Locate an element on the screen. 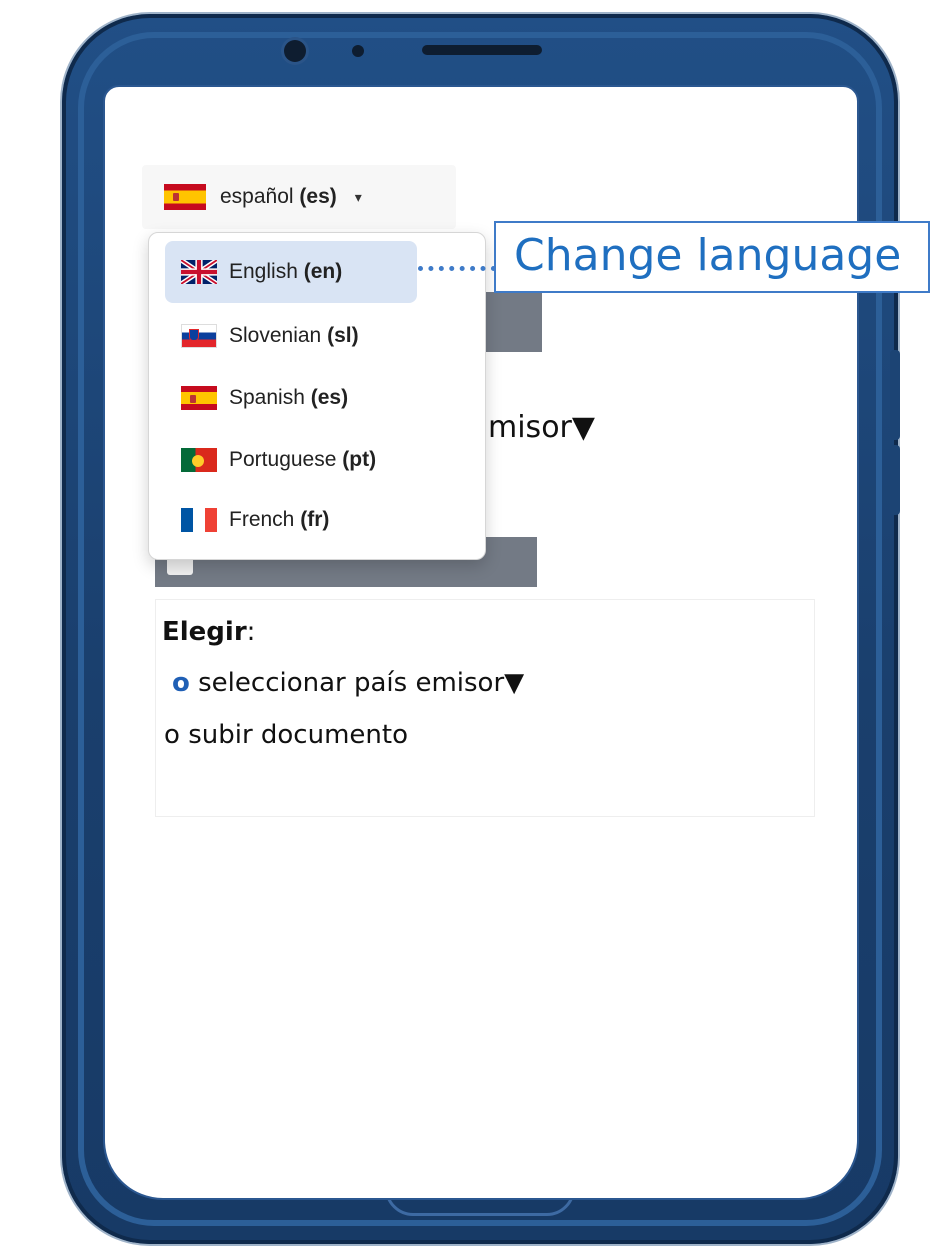 This screenshot has width=930, height=1259. select-country-option: o seleccionar país emisor▼ is located at coordinates (348, 683).